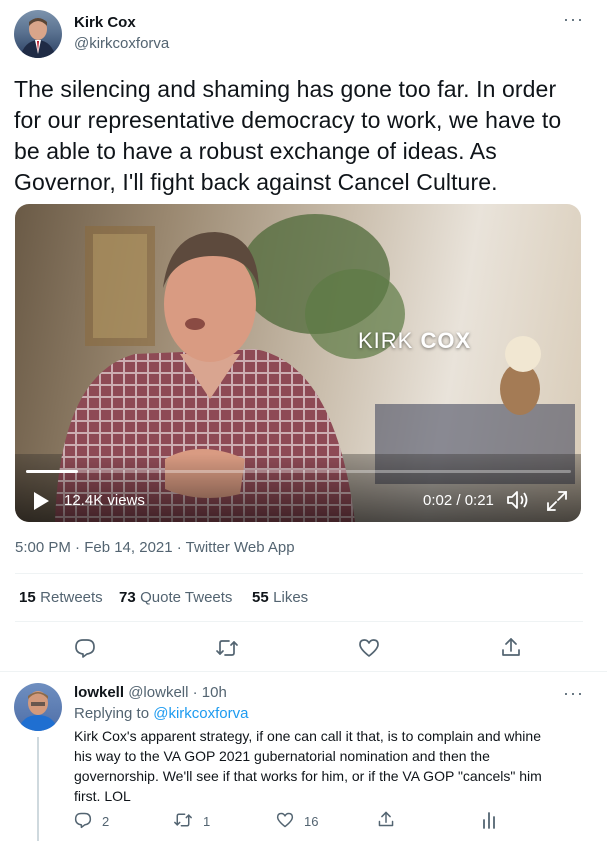 This screenshot has height=843, width=607. I want to click on quote-tweets-stat: 73 Quote Tweets, so click(175, 598).